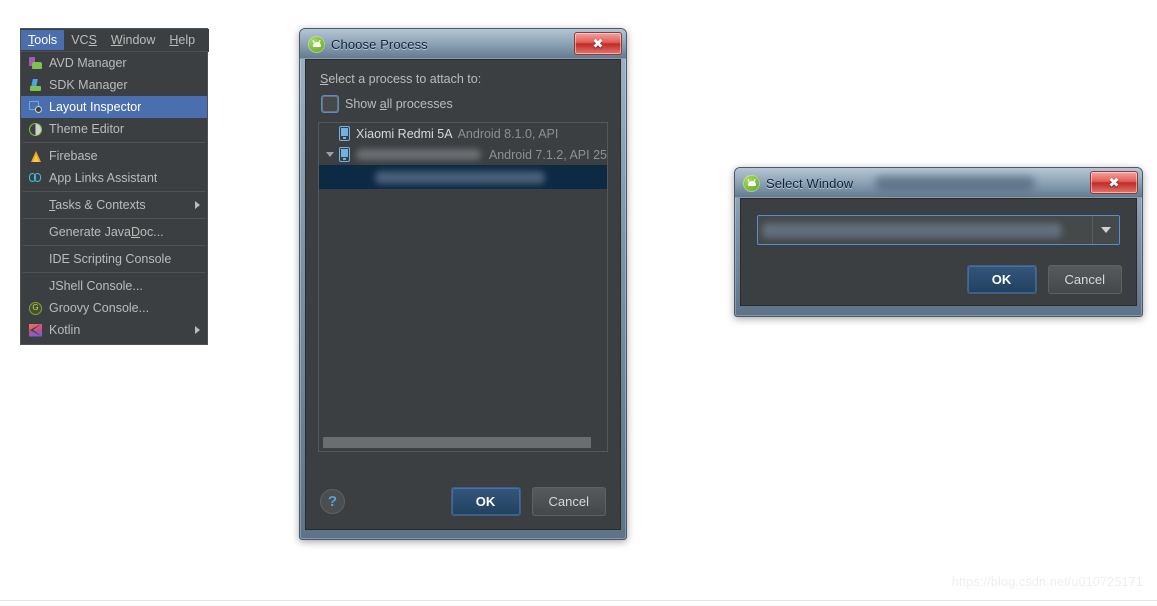 The height and width of the screenshot is (606, 1157). I want to click on menu-item-theme-editor: Theme Editor, so click(114, 129).